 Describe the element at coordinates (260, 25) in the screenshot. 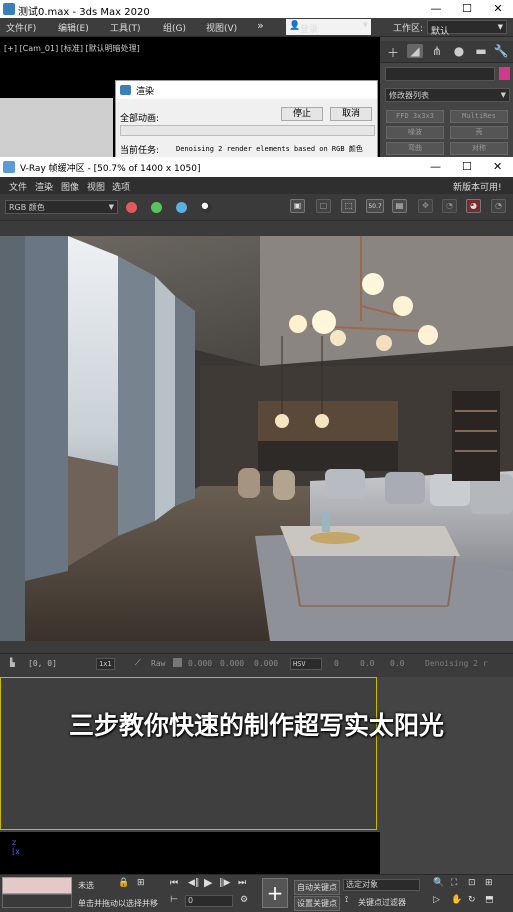

I see `menu-overflow-icon: »` at that location.